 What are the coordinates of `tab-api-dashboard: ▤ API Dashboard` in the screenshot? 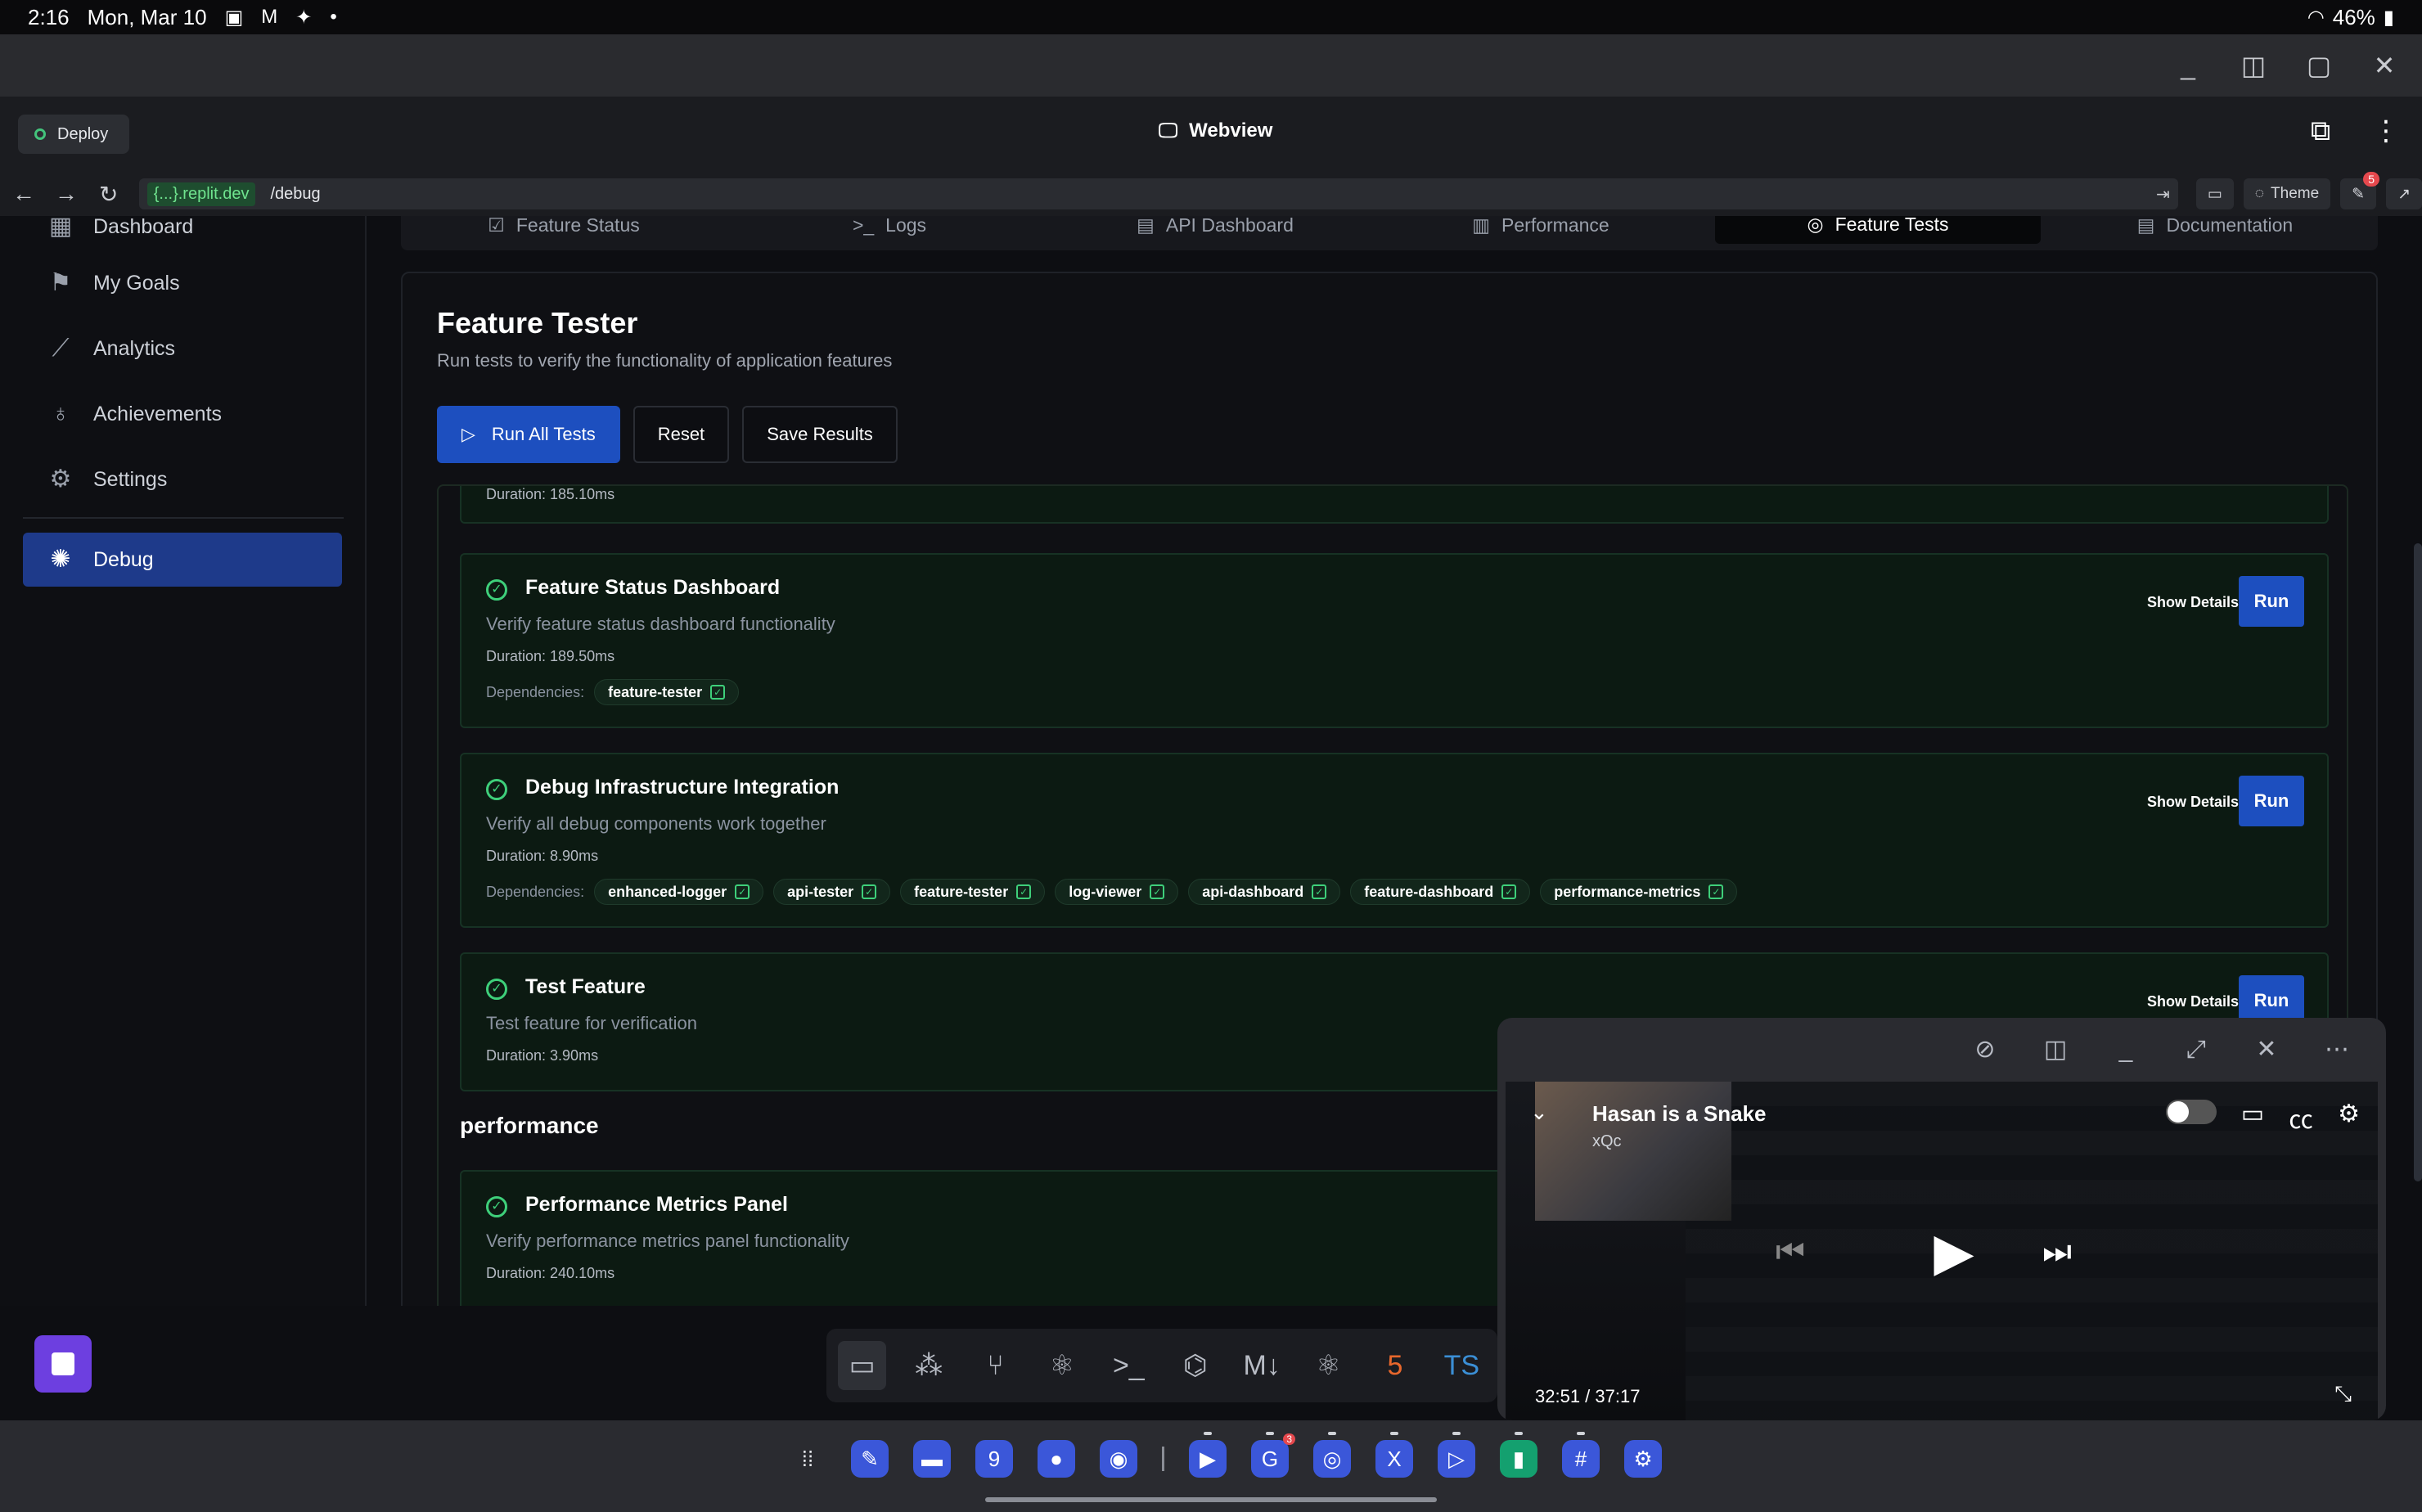 It's located at (1215, 233).